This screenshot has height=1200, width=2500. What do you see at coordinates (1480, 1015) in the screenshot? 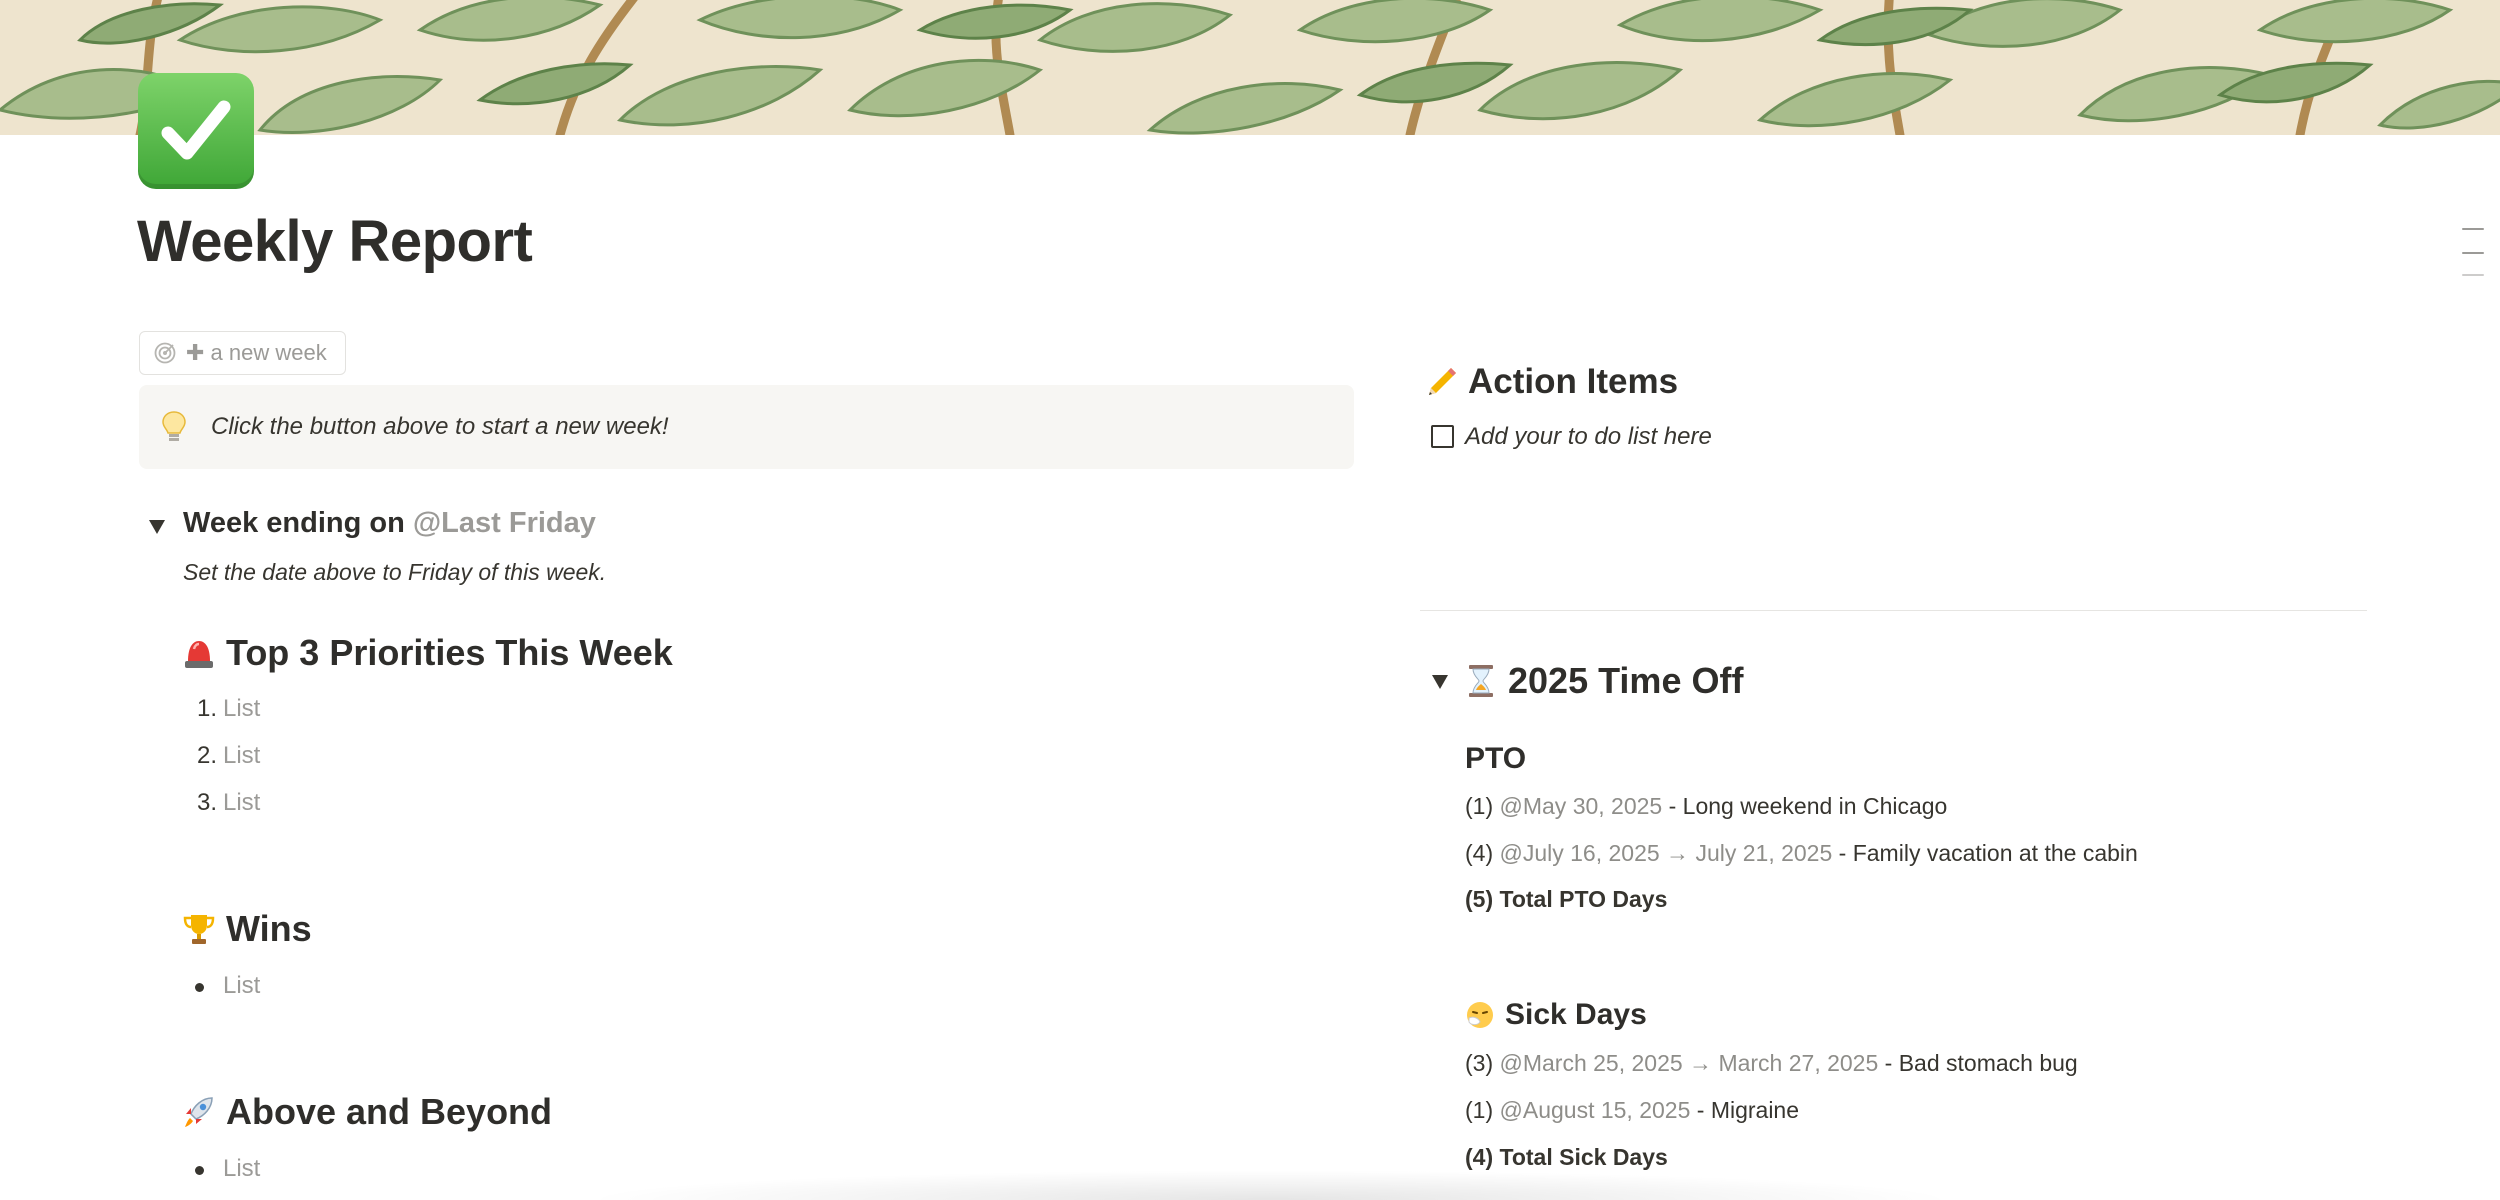
I see `sneezing-face-icon` at bounding box center [1480, 1015].